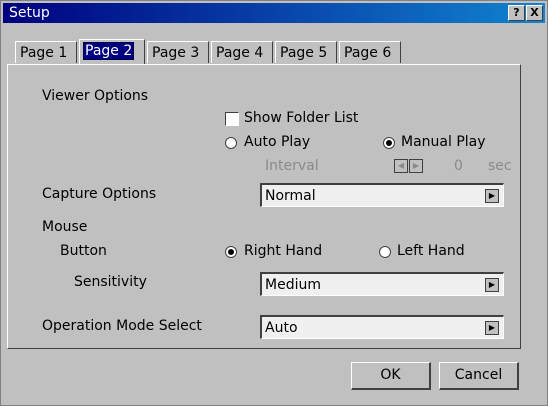 The height and width of the screenshot is (406, 548). Describe the element at coordinates (277, 142) in the screenshot. I see `auto-play-label: Auto Play` at that location.